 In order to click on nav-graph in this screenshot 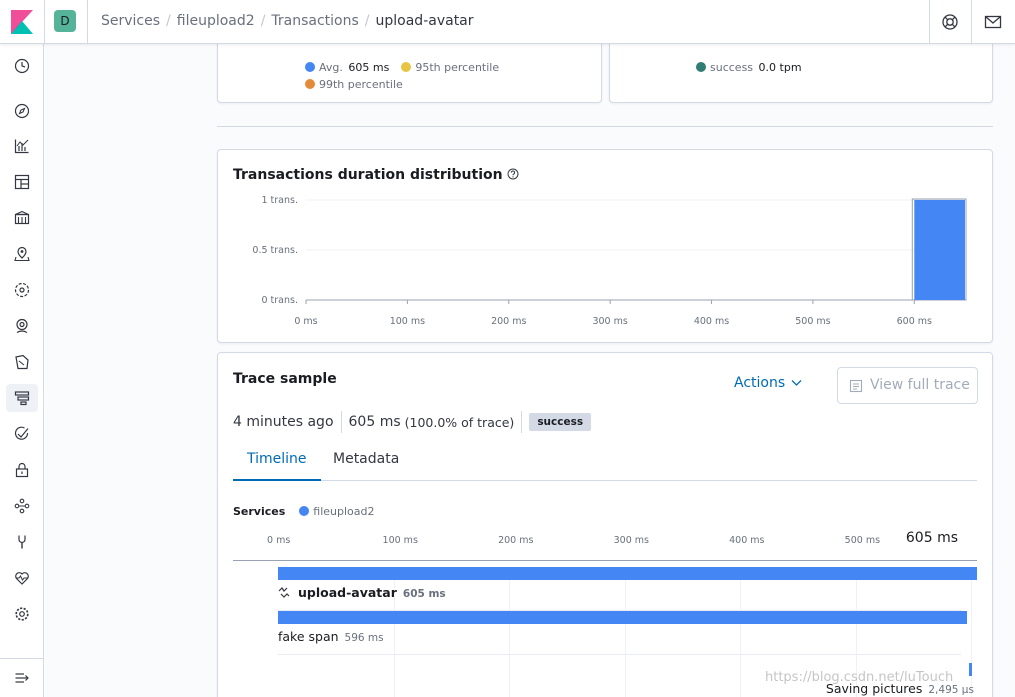, I will do `click(22, 506)`.